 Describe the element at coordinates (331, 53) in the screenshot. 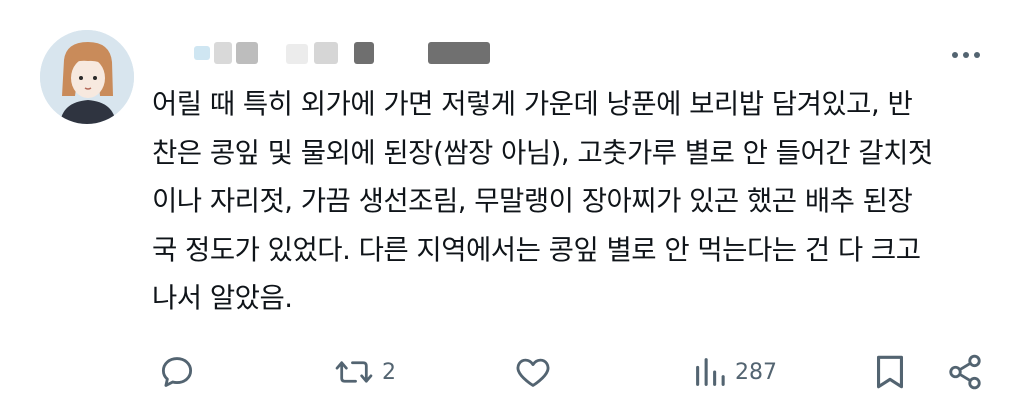

I see `tweet-header-redacted` at that location.